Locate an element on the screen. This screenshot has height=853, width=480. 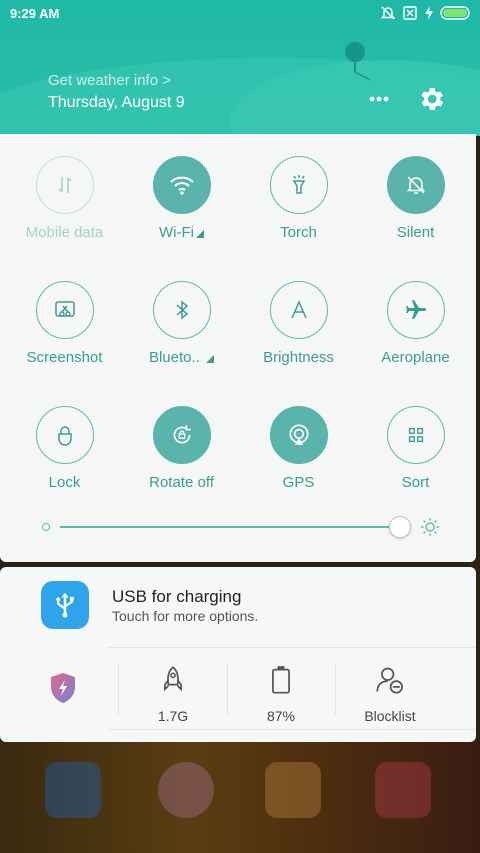
charging-bolt-icon is located at coordinates (429, 13).